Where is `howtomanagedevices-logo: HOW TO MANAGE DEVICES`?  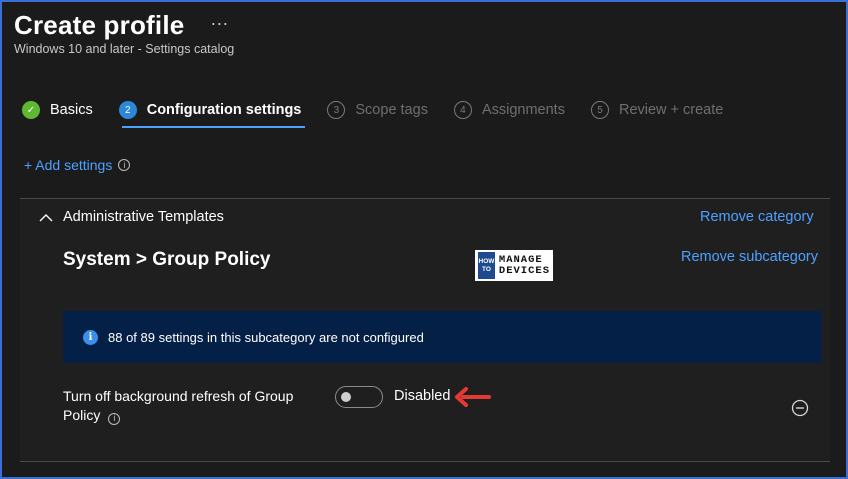 howtomanagedevices-logo: HOW TO MANAGE DEVICES is located at coordinates (514, 265).